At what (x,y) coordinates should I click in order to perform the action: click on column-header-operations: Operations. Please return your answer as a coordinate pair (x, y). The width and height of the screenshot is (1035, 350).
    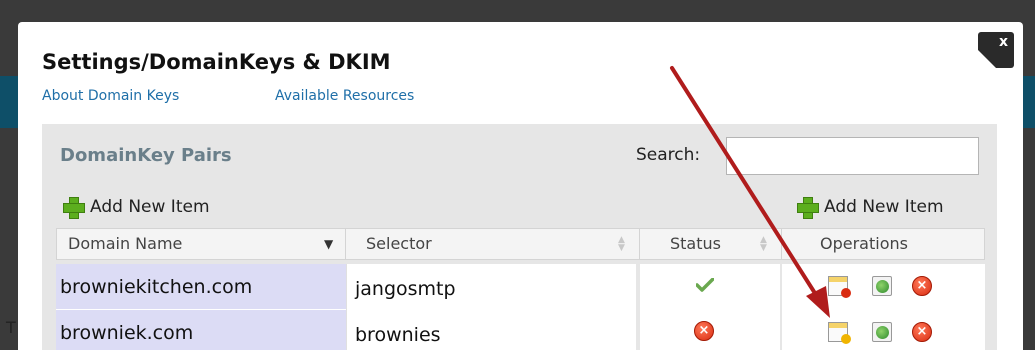
    Looking at the image, I should click on (883, 244).